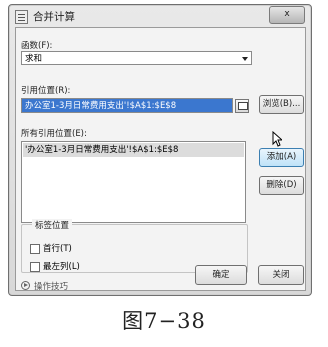 This screenshot has height=347, width=328. I want to click on reference-input: 办公室1-3月日常费用支出'!$A$1:$E$8, so click(127, 105).